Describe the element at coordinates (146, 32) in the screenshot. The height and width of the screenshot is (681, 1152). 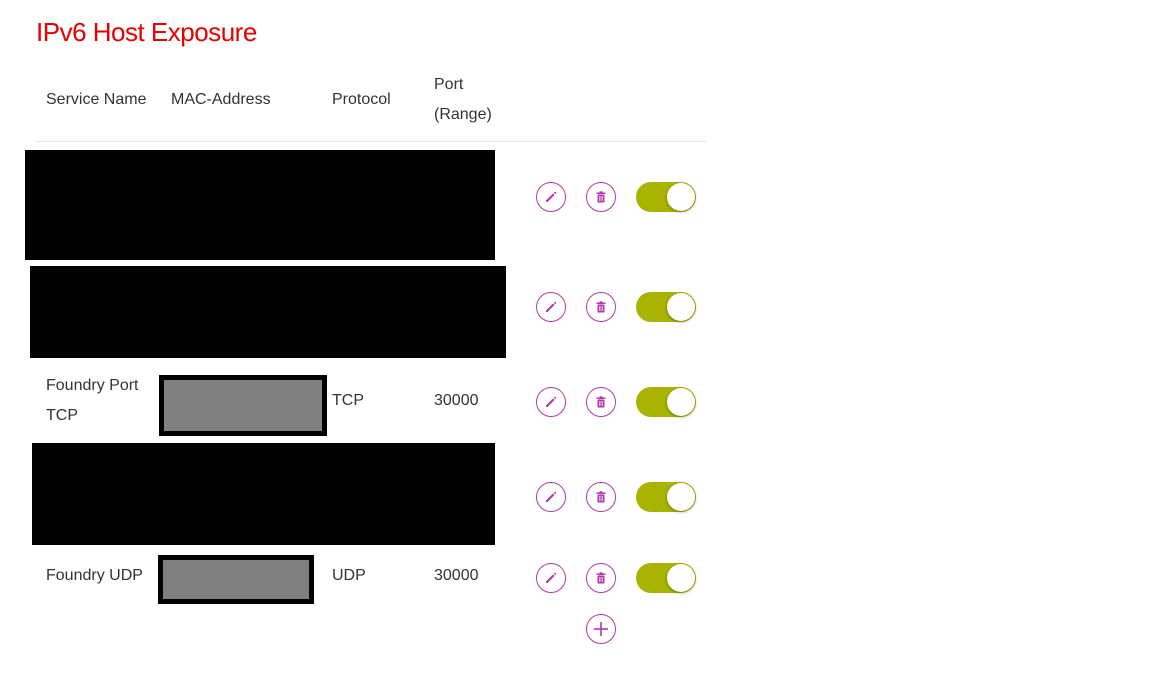
I see `page-title: IPv6 Host Exposure` at that location.